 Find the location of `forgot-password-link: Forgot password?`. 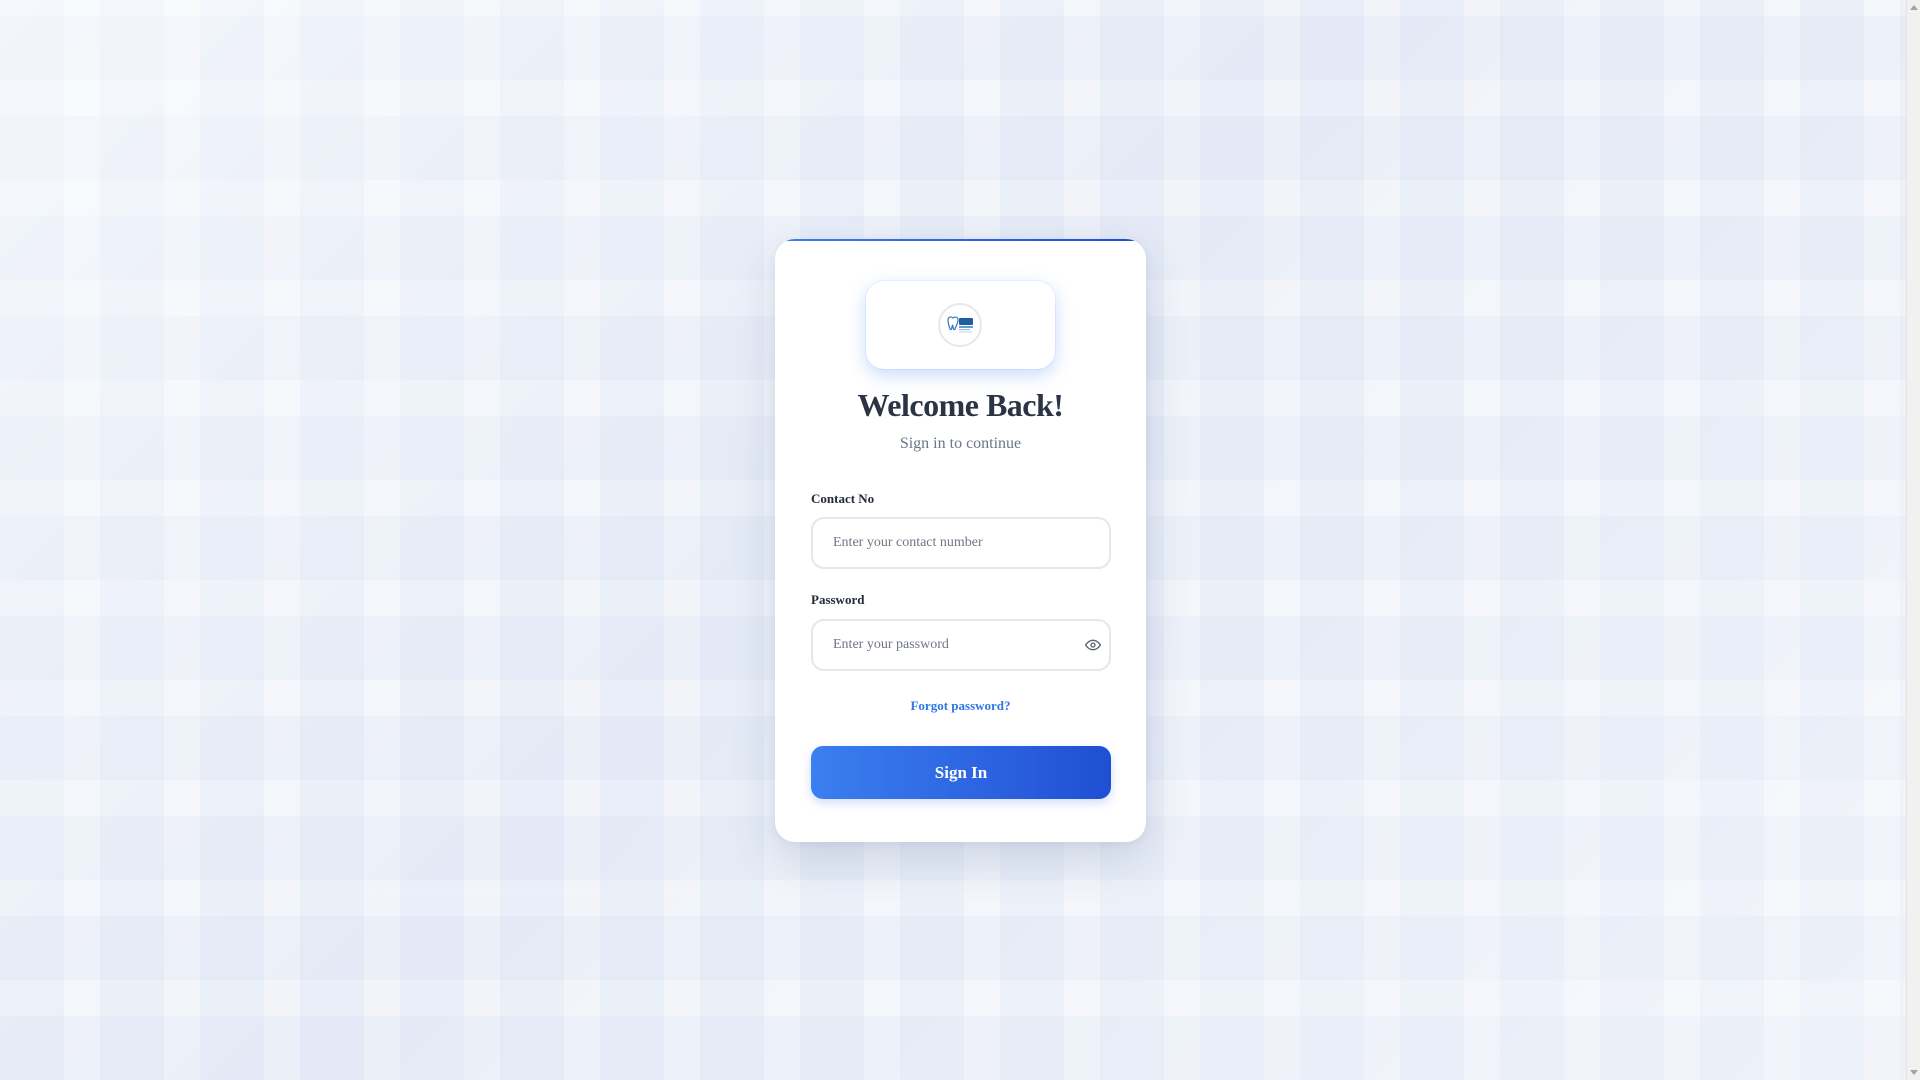

forgot-password-link: Forgot password? is located at coordinates (960, 706).